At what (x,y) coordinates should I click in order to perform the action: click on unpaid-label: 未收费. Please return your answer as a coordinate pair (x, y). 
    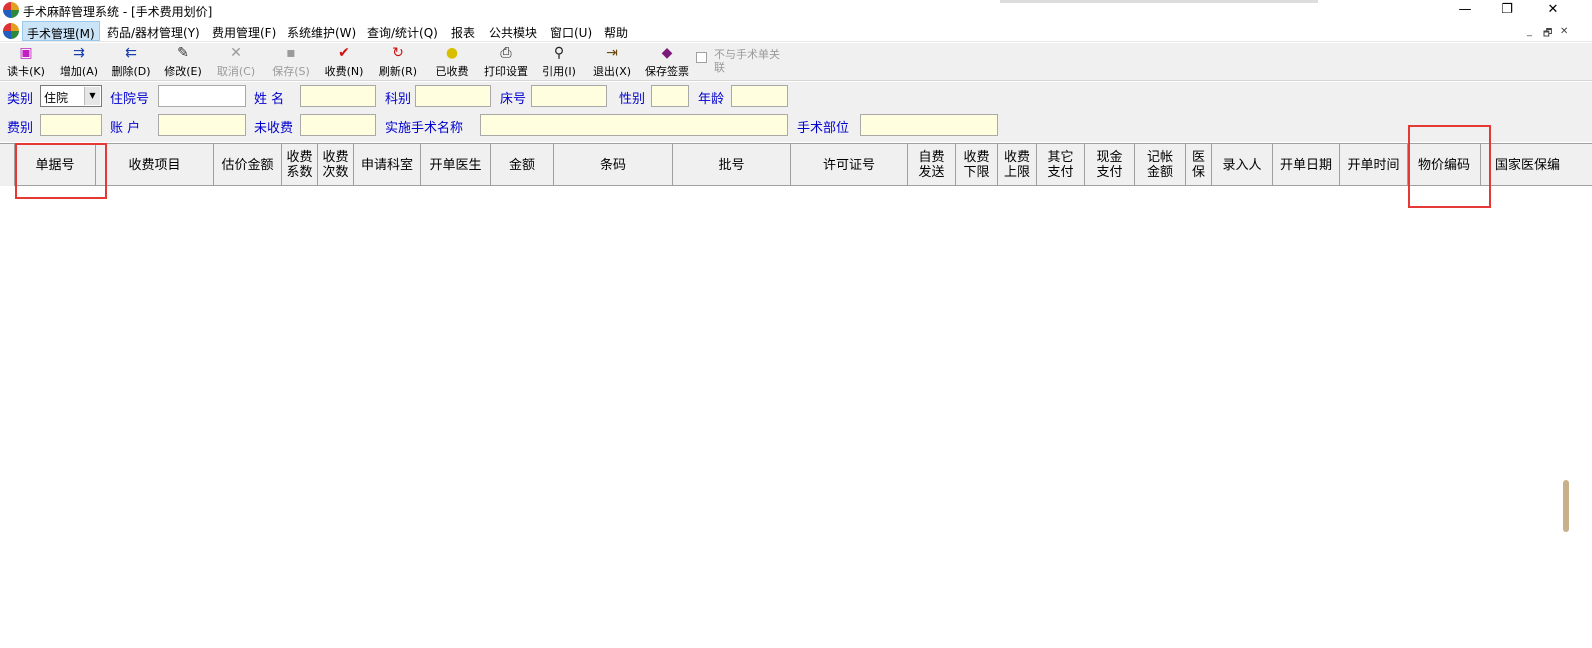
    Looking at the image, I should click on (274, 128).